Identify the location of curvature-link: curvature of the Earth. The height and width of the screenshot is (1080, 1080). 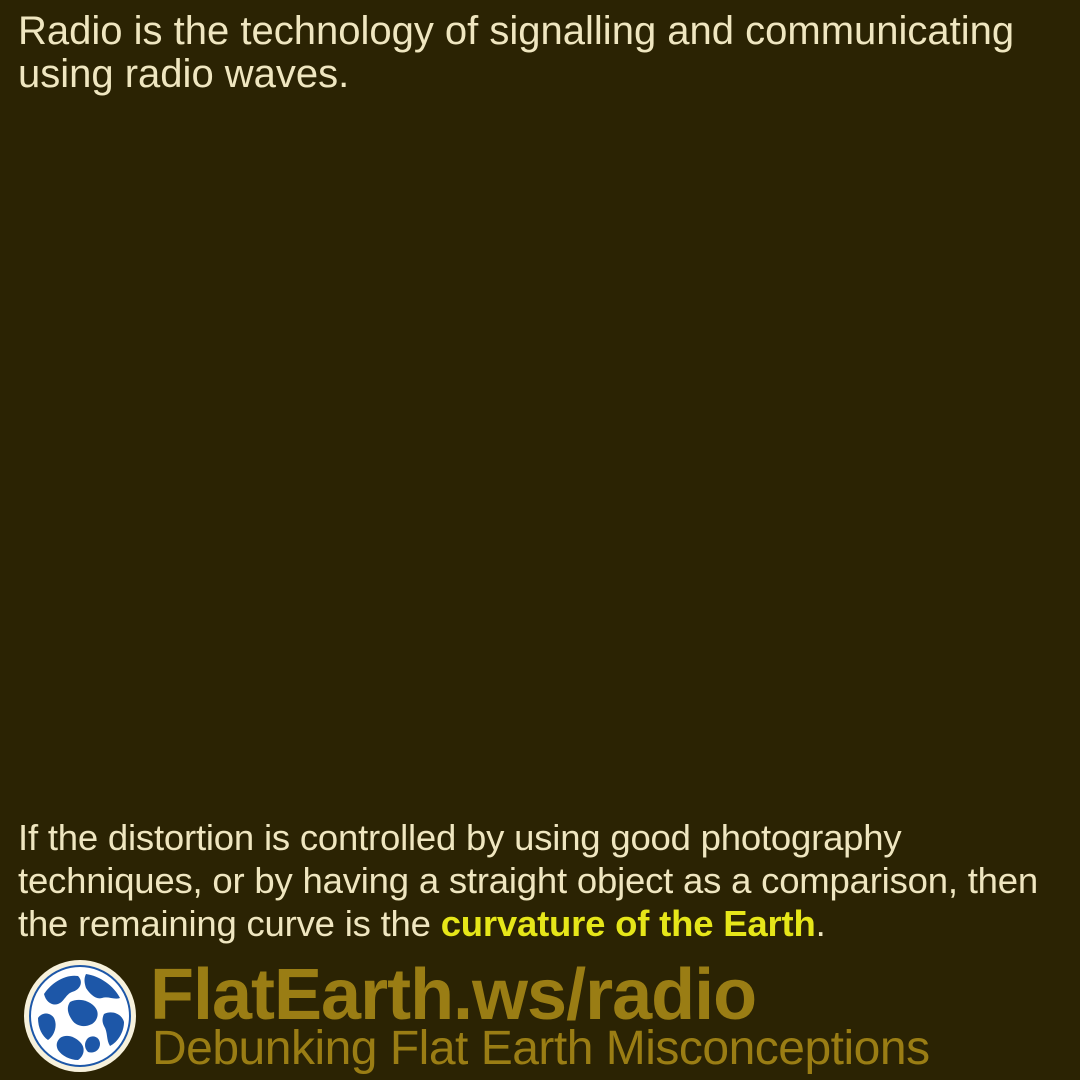
(628, 923).